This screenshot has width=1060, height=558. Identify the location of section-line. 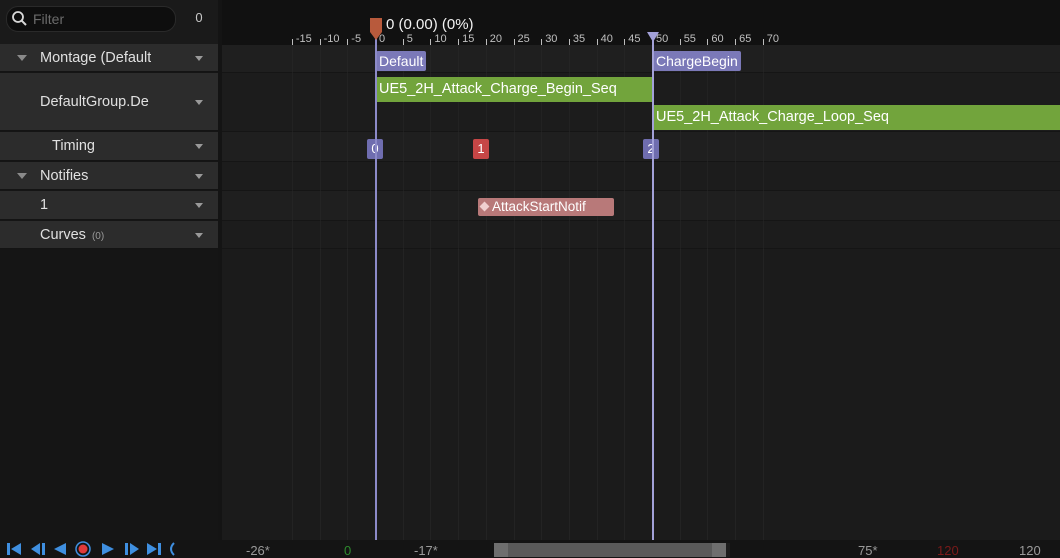
(653, 289).